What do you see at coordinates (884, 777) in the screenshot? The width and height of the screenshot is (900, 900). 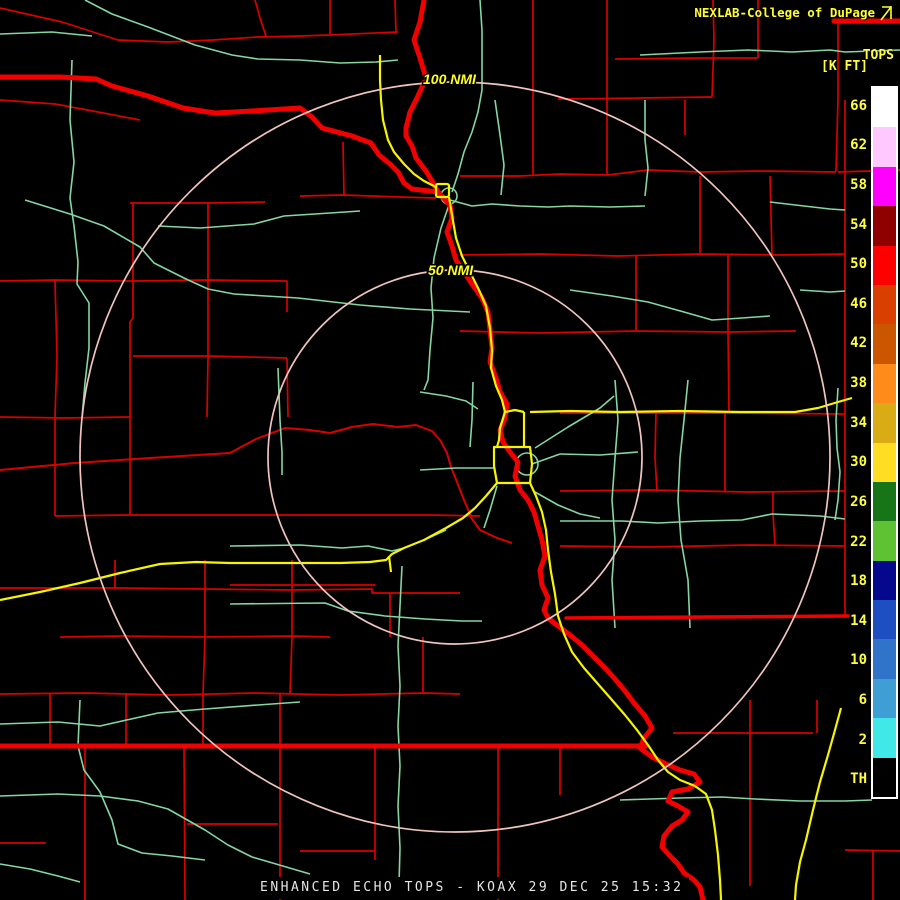 I see `scale-block-TH` at bounding box center [884, 777].